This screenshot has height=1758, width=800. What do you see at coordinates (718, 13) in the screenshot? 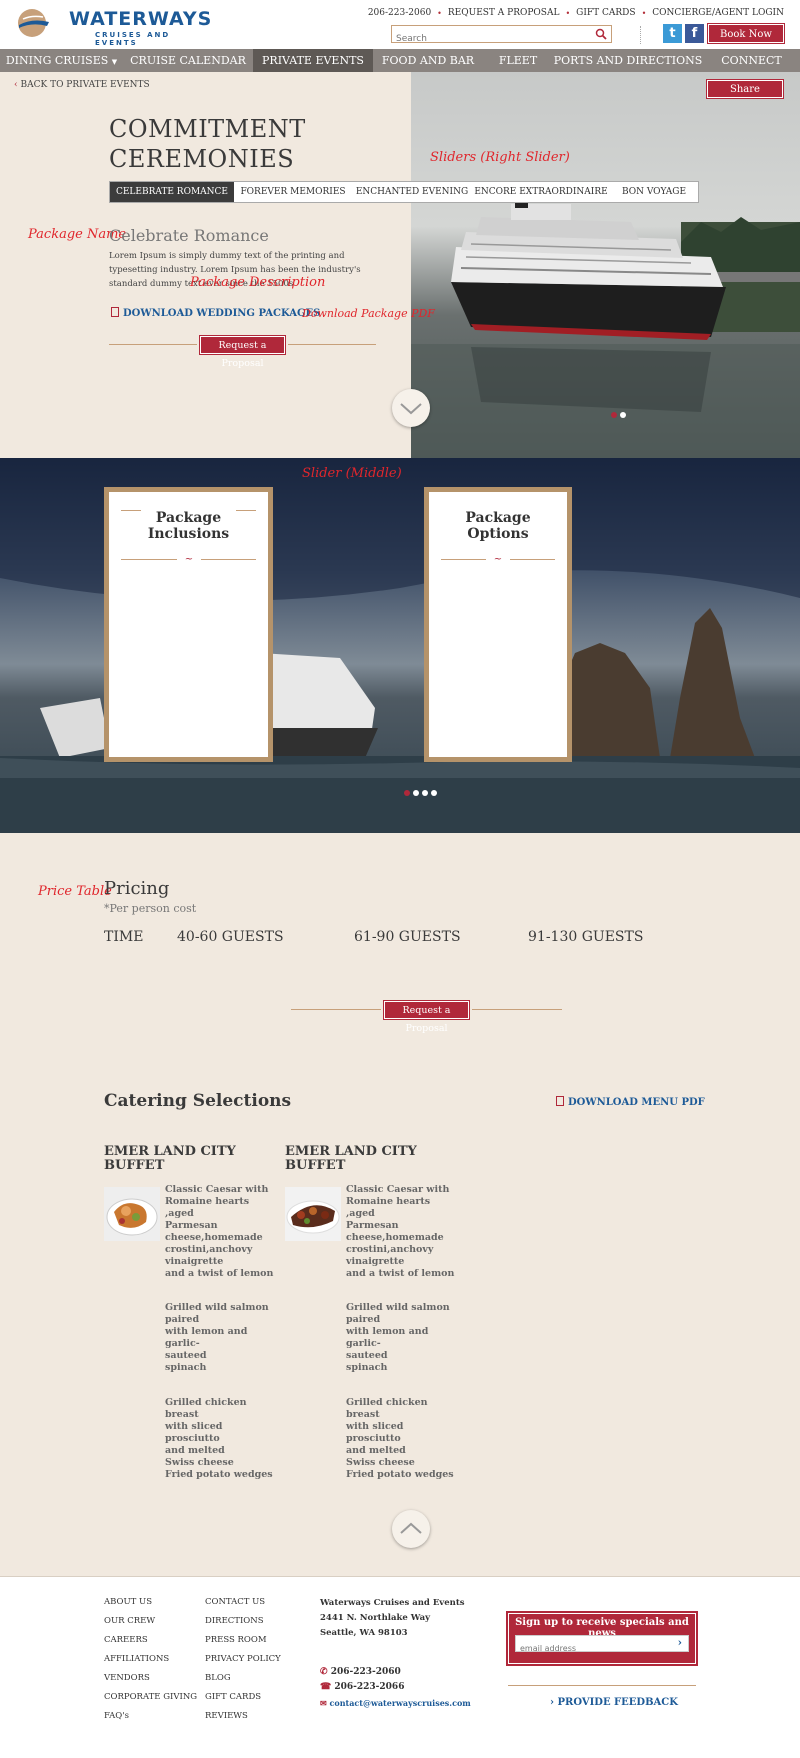
I see `agent-login-link: CONCIERGE/AGENT LOGIN` at bounding box center [718, 13].